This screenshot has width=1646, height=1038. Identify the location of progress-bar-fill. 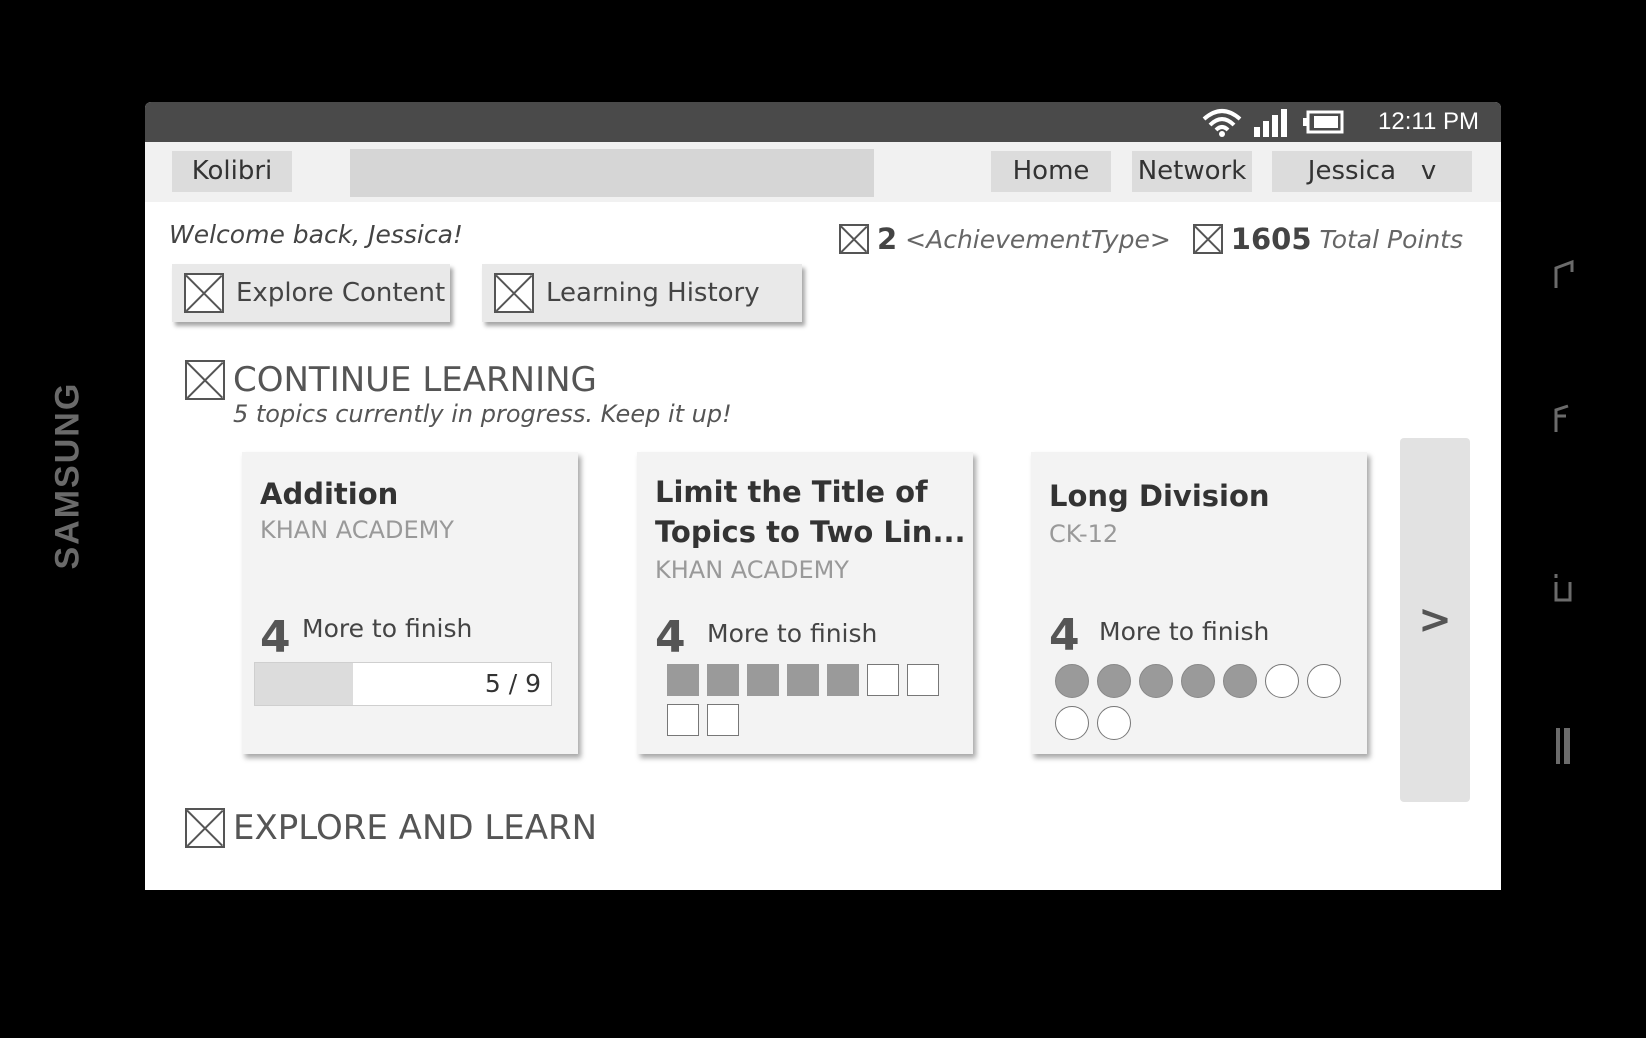
(304, 684).